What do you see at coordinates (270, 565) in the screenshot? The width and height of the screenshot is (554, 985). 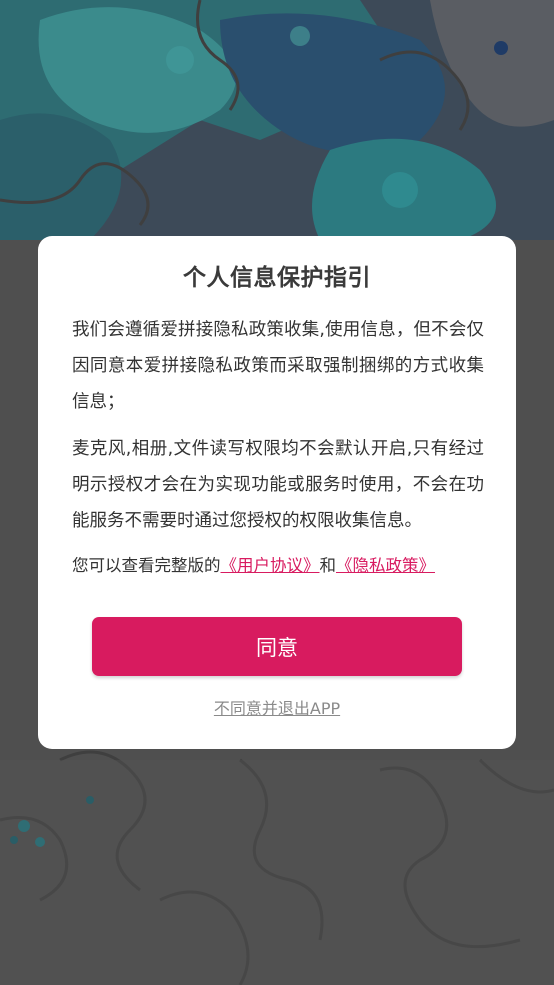 I see `user-agreement-link: 《用户协议》` at bounding box center [270, 565].